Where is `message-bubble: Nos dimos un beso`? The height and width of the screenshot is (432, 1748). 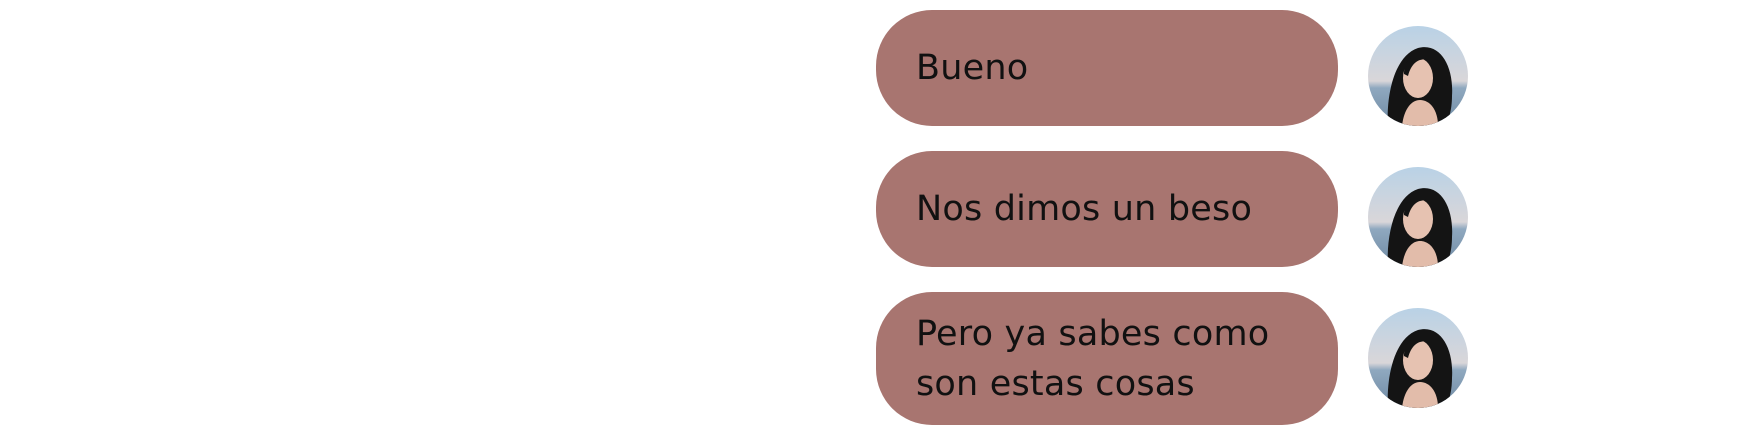
message-bubble: Nos dimos un beso is located at coordinates (1107, 209).